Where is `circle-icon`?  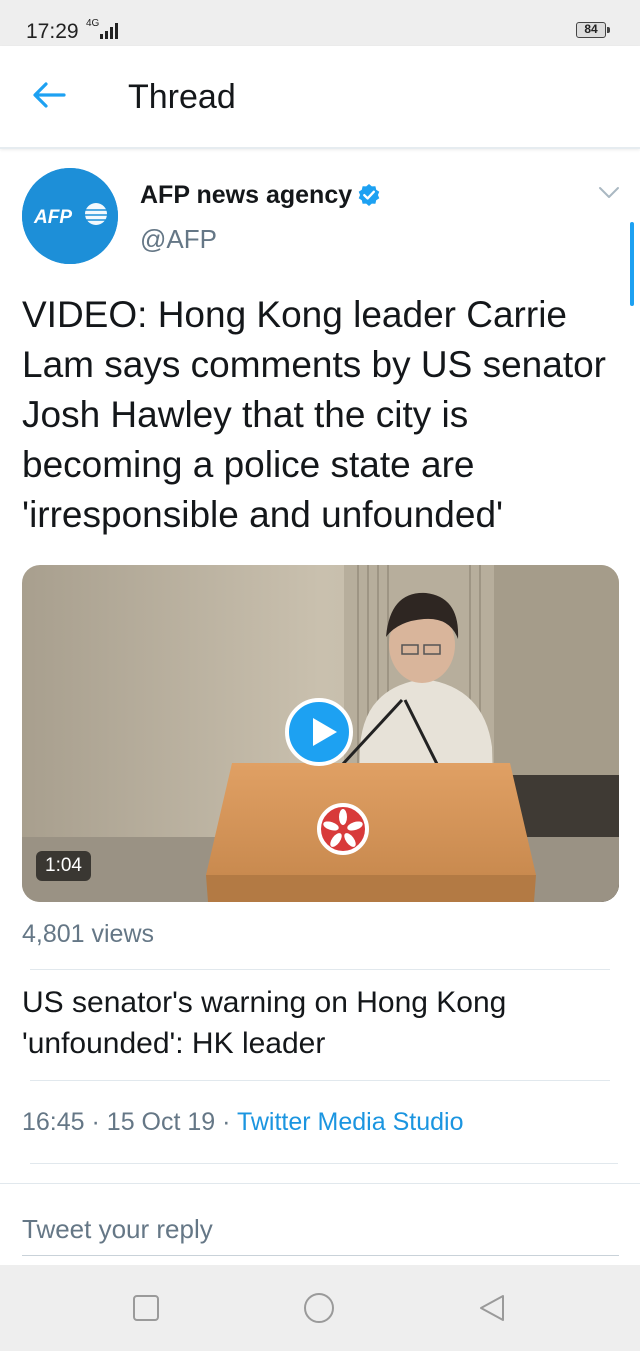 circle-icon is located at coordinates (319, 1308).